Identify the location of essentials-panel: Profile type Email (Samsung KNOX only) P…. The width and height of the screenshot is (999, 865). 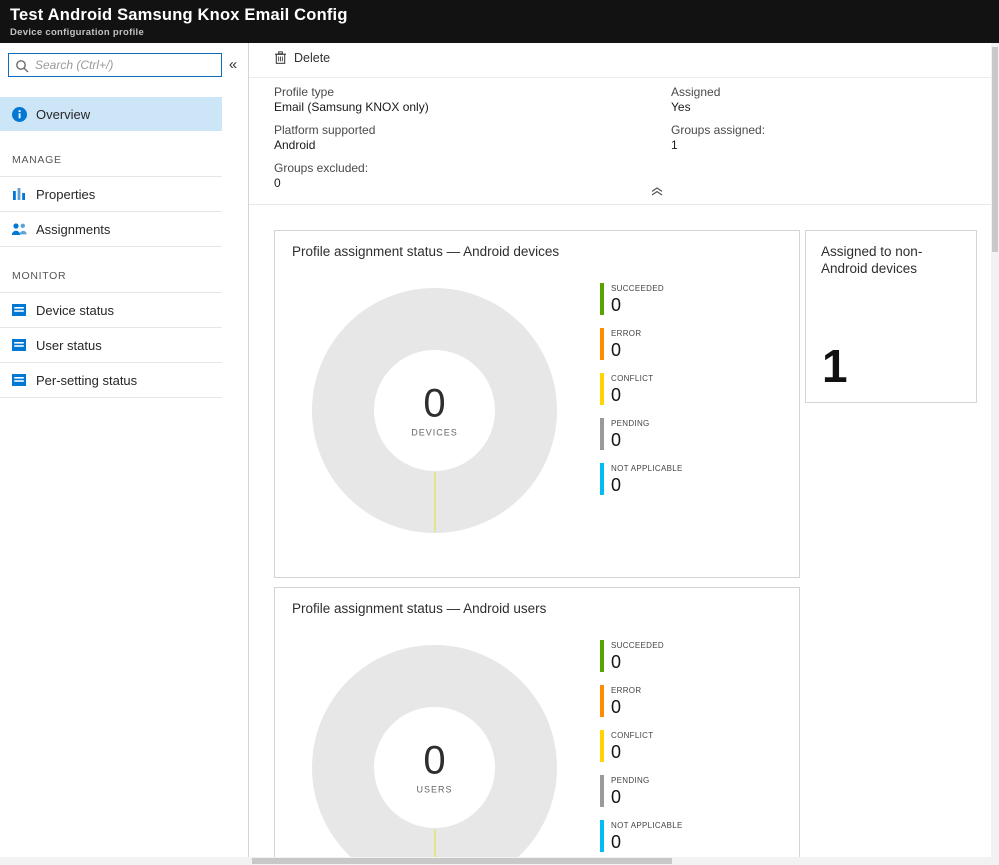
(620, 141).